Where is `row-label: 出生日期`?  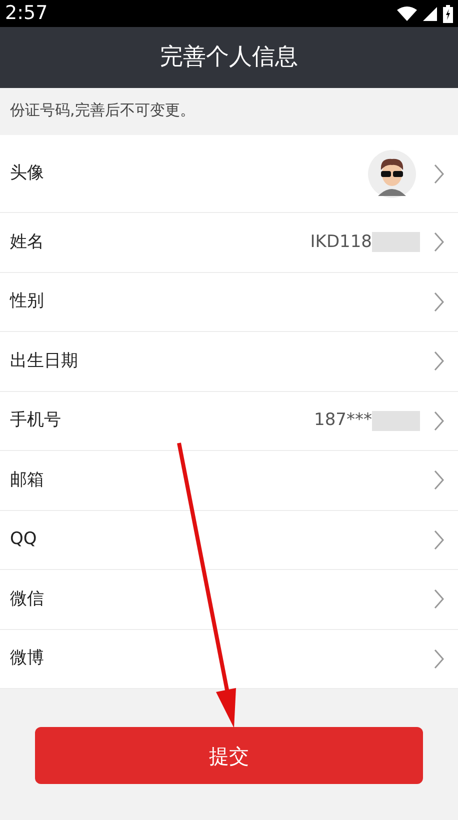 row-label: 出生日期 is located at coordinates (44, 361).